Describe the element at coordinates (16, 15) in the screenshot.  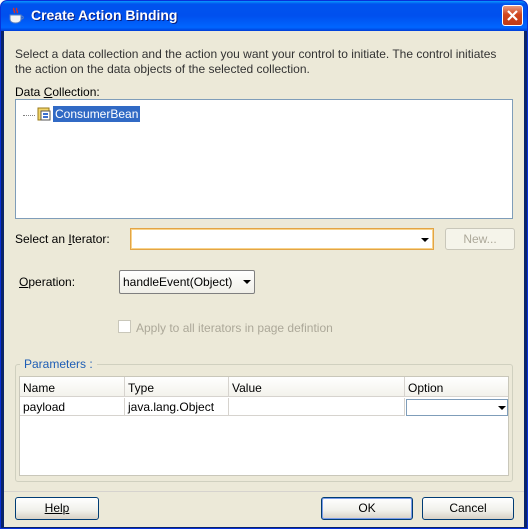
I see `java-cup-icon` at that location.